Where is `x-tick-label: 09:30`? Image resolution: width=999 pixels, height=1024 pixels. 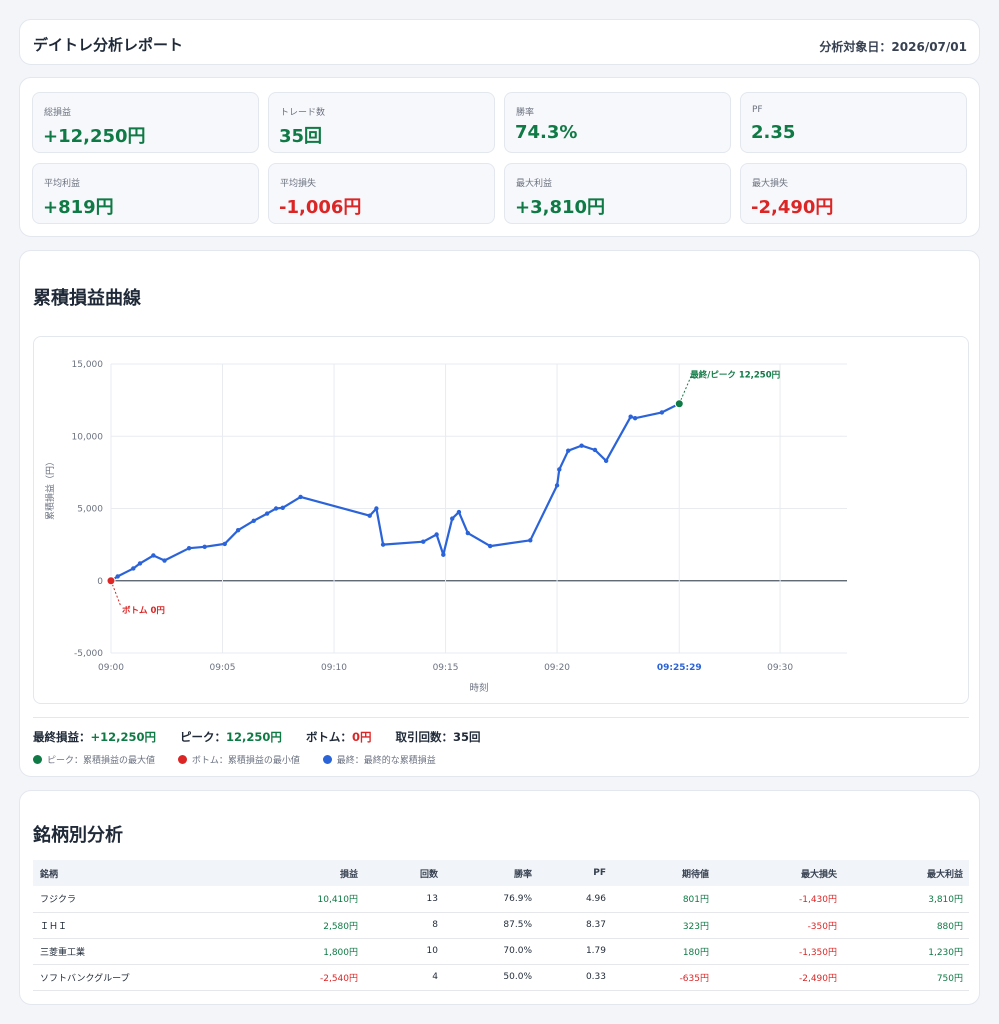
x-tick-label: 09:30 is located at coordinates (780, 668).